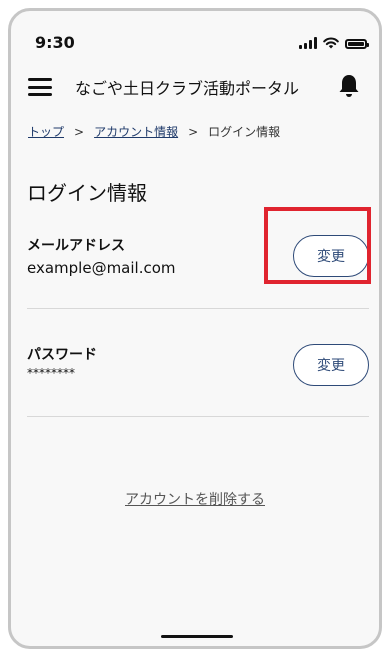 This screenshot has width=391, height=656. I want to click on status-bar: 9:30, so click(195, 37).